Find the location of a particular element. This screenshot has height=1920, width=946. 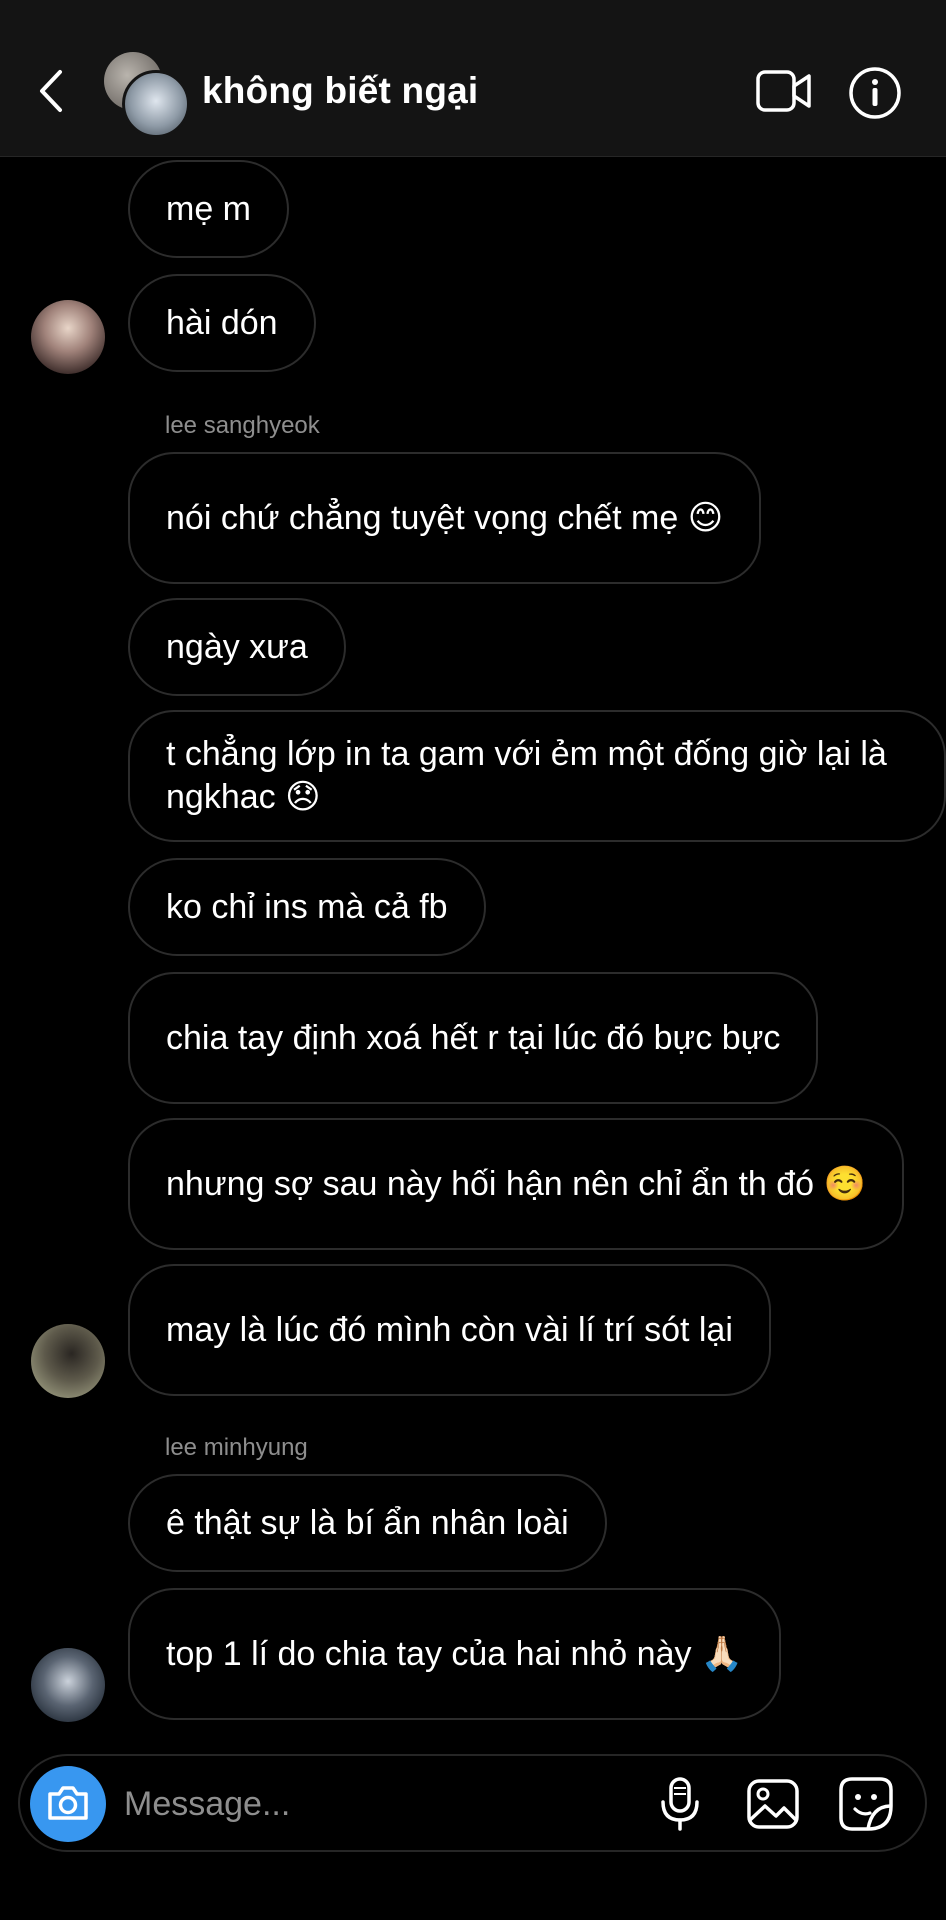

camera-icon is located at coordinates (68, 1803).